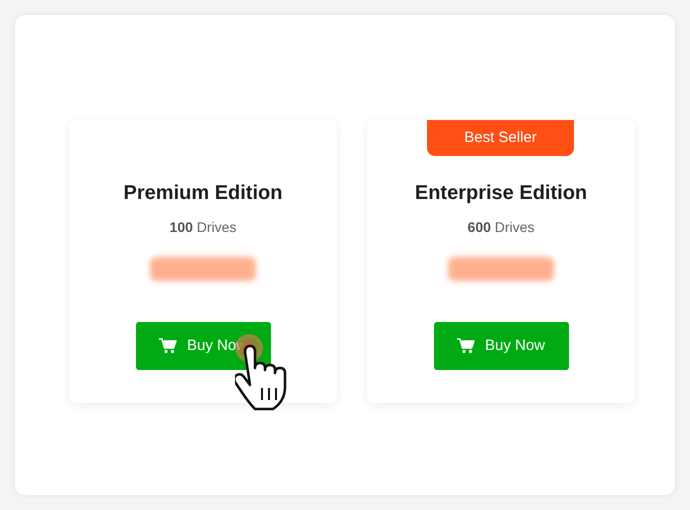  What do you see at coordinates (501, 346) in the screenshot?
I see `buy-button: Buy Now` at bounding box center [501, 346].